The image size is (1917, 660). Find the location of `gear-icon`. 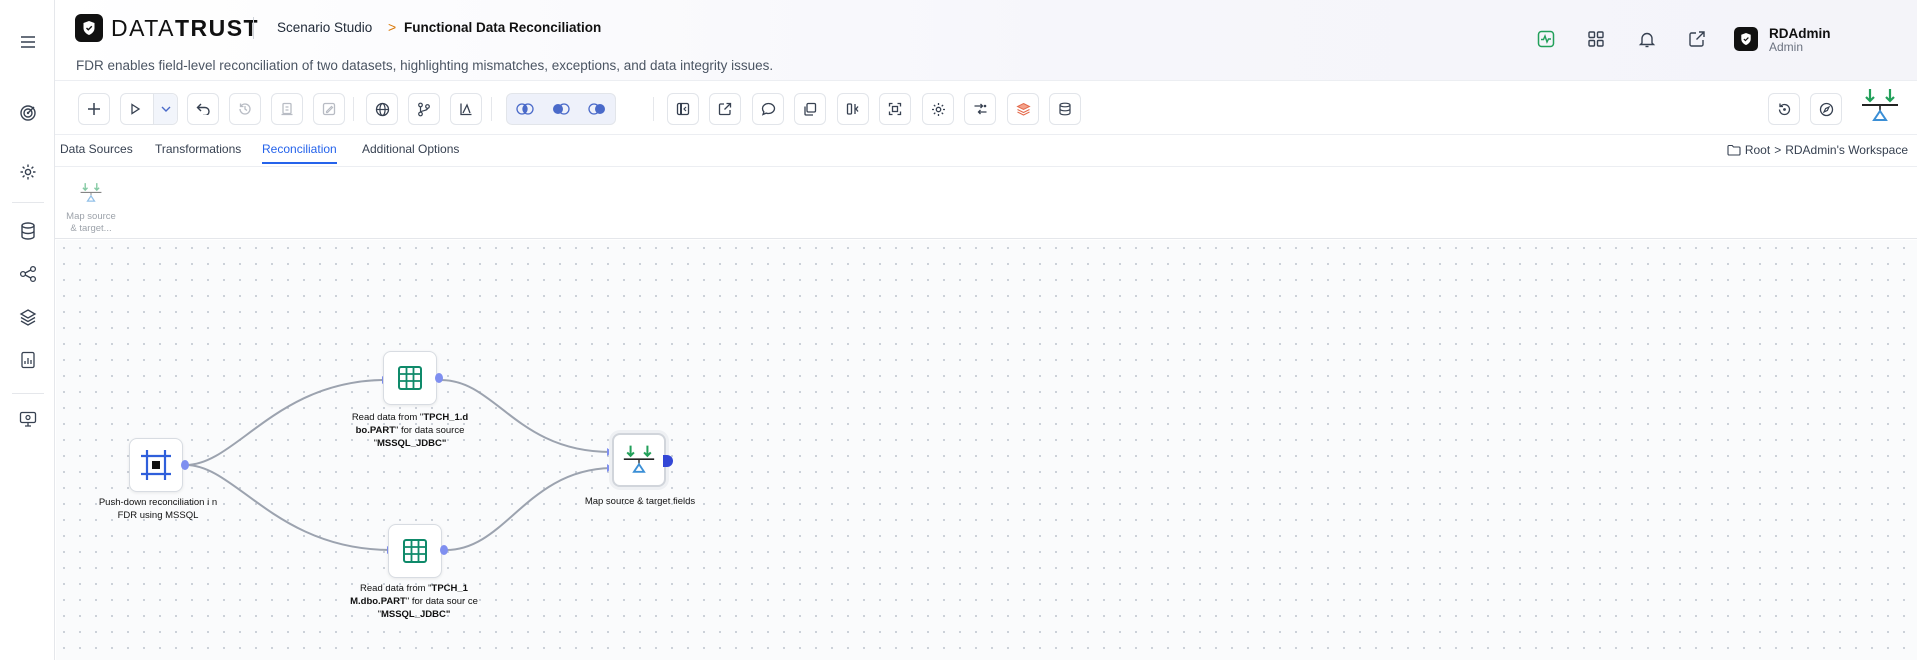

gear-icon is located at coordinates (28, 172).